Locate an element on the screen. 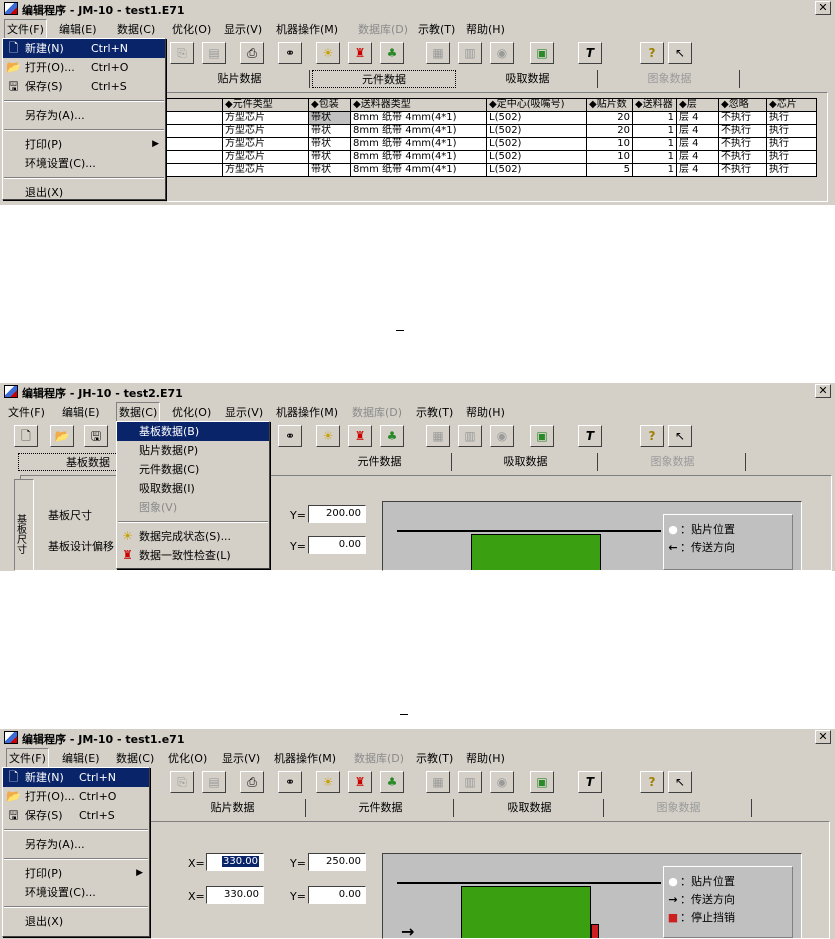 The height and width of the screenshot is (939, 835). menu-edit: 编辑(E) is located at coordinates (81, 758).